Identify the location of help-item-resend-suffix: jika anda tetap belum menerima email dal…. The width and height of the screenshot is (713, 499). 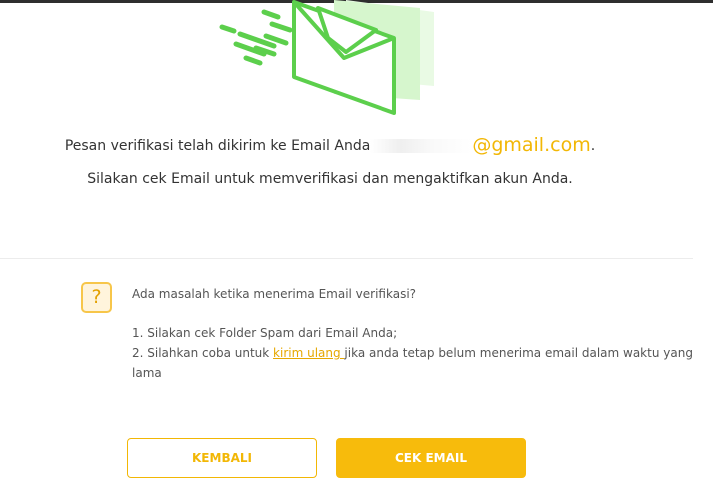
(518, 353).